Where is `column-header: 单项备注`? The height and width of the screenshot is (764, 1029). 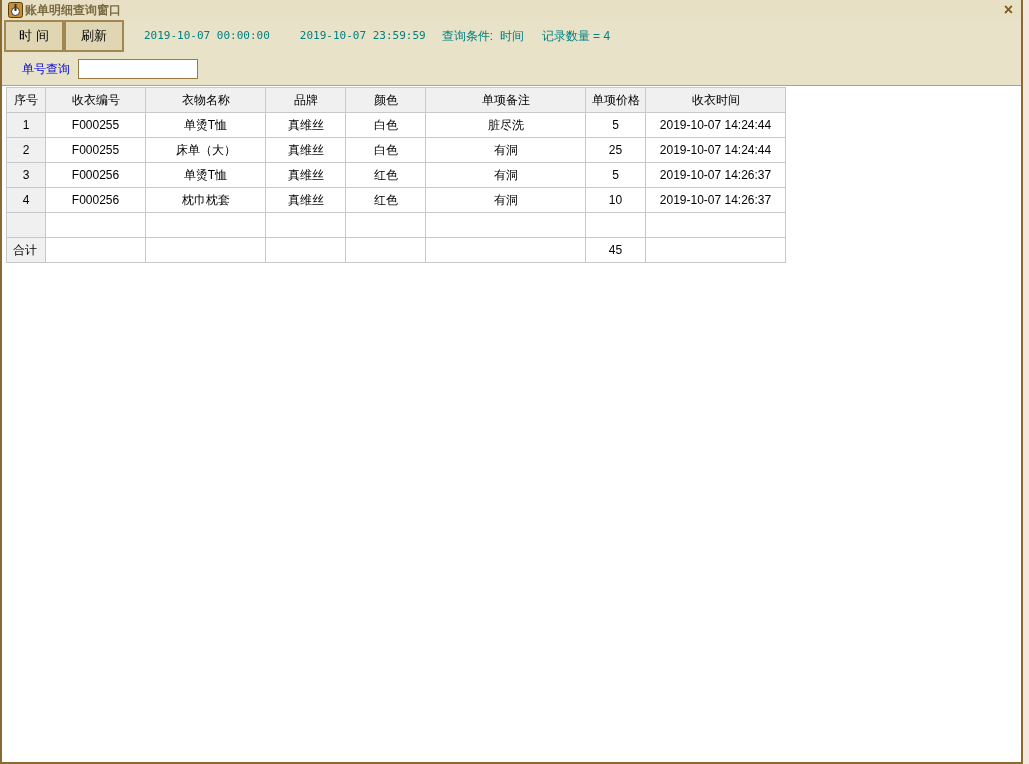
column-header: 单项备注 is located at coordinates (505, 100).